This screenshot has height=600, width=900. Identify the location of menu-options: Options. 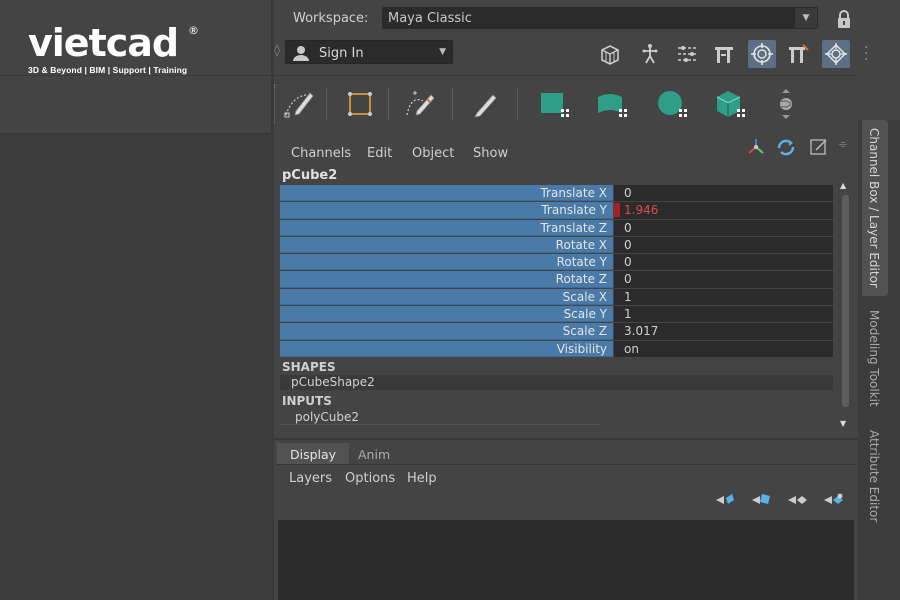
(370, 478).